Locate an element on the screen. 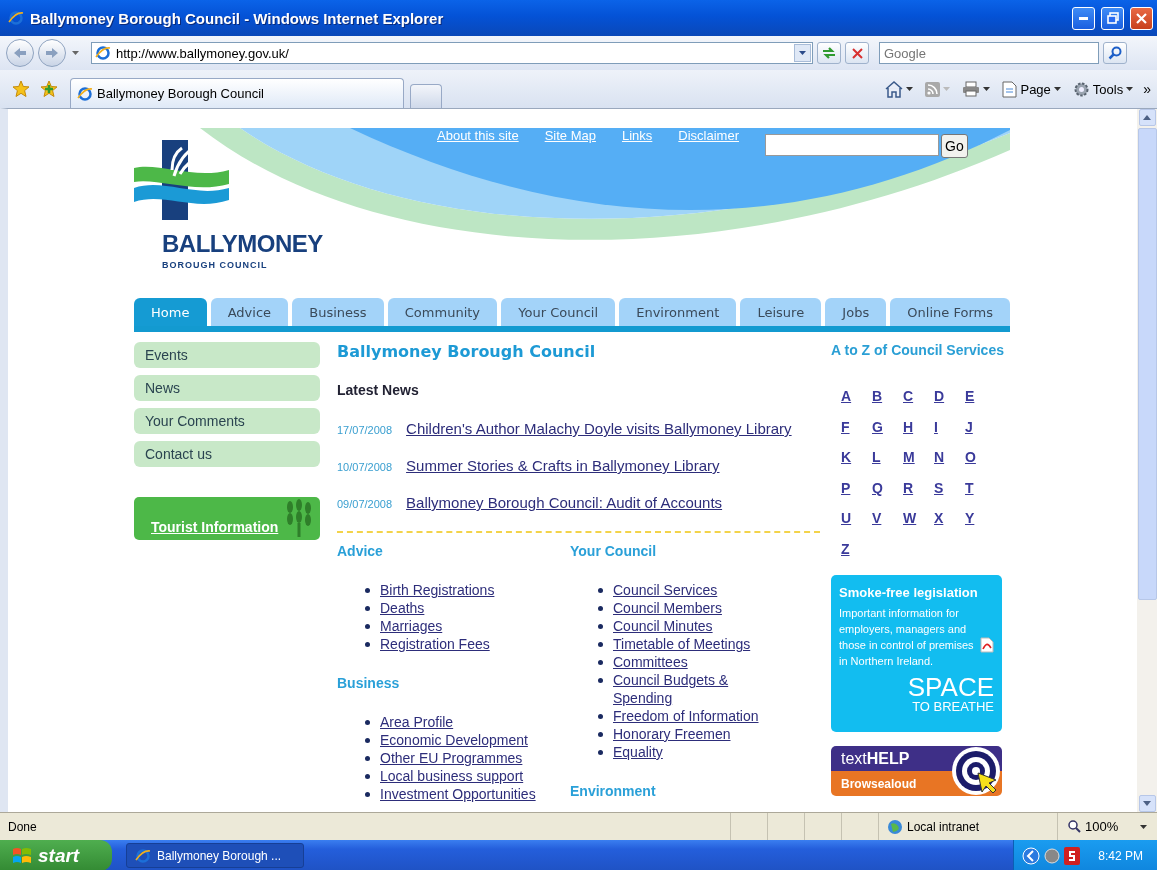 The width and height of the screenshot is (1157, 870). refresh-button is located at coordinates (829, 53).